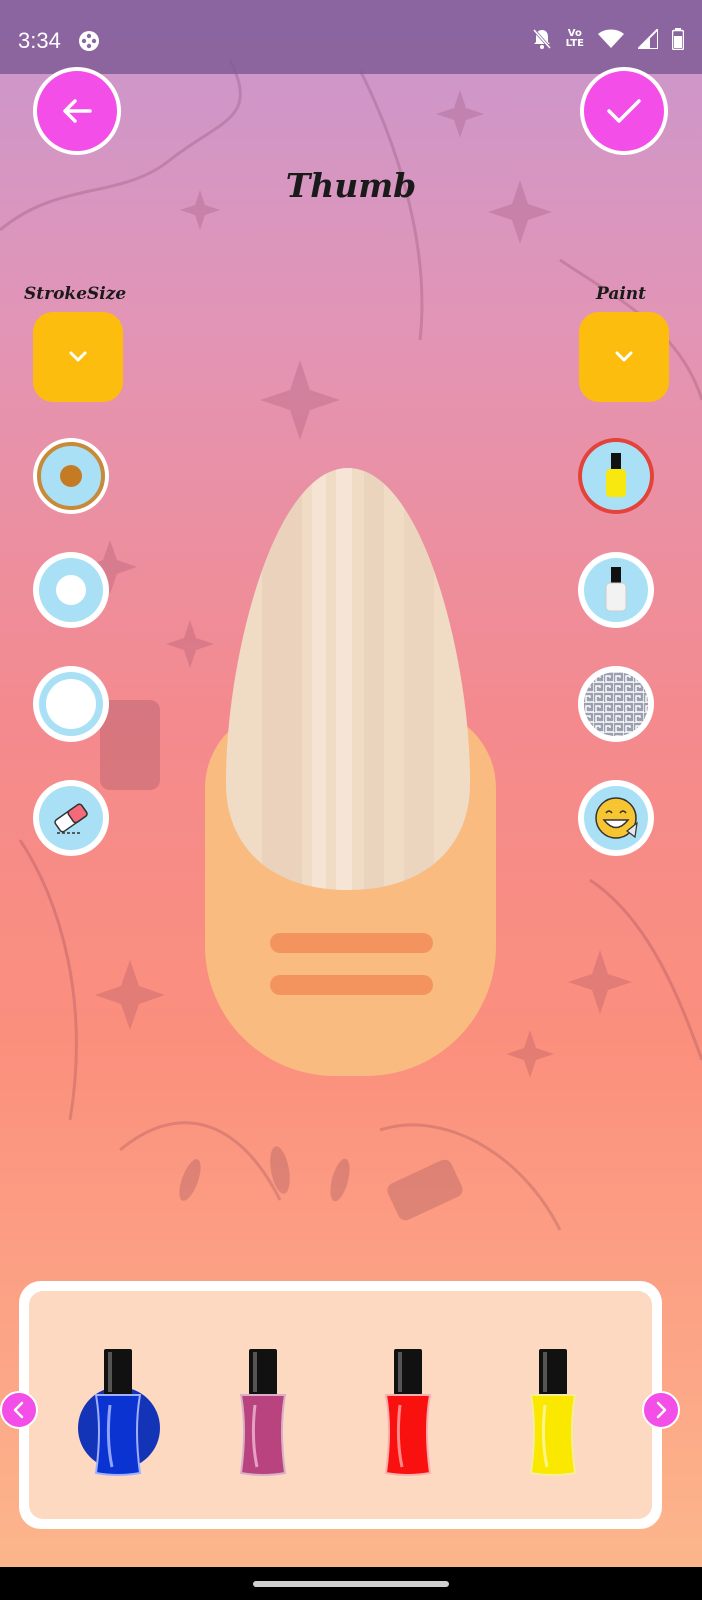  I want to click on paint-label: Paint, so click(621, 294).